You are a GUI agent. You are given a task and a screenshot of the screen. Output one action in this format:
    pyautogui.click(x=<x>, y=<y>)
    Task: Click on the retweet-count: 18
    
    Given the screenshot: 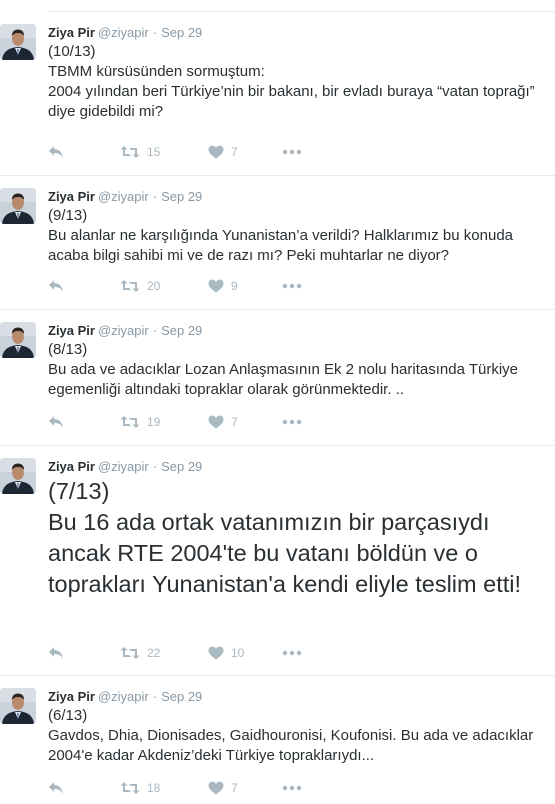 What is the action you would take?
    pyautogui.click(x=154, y=788)
    